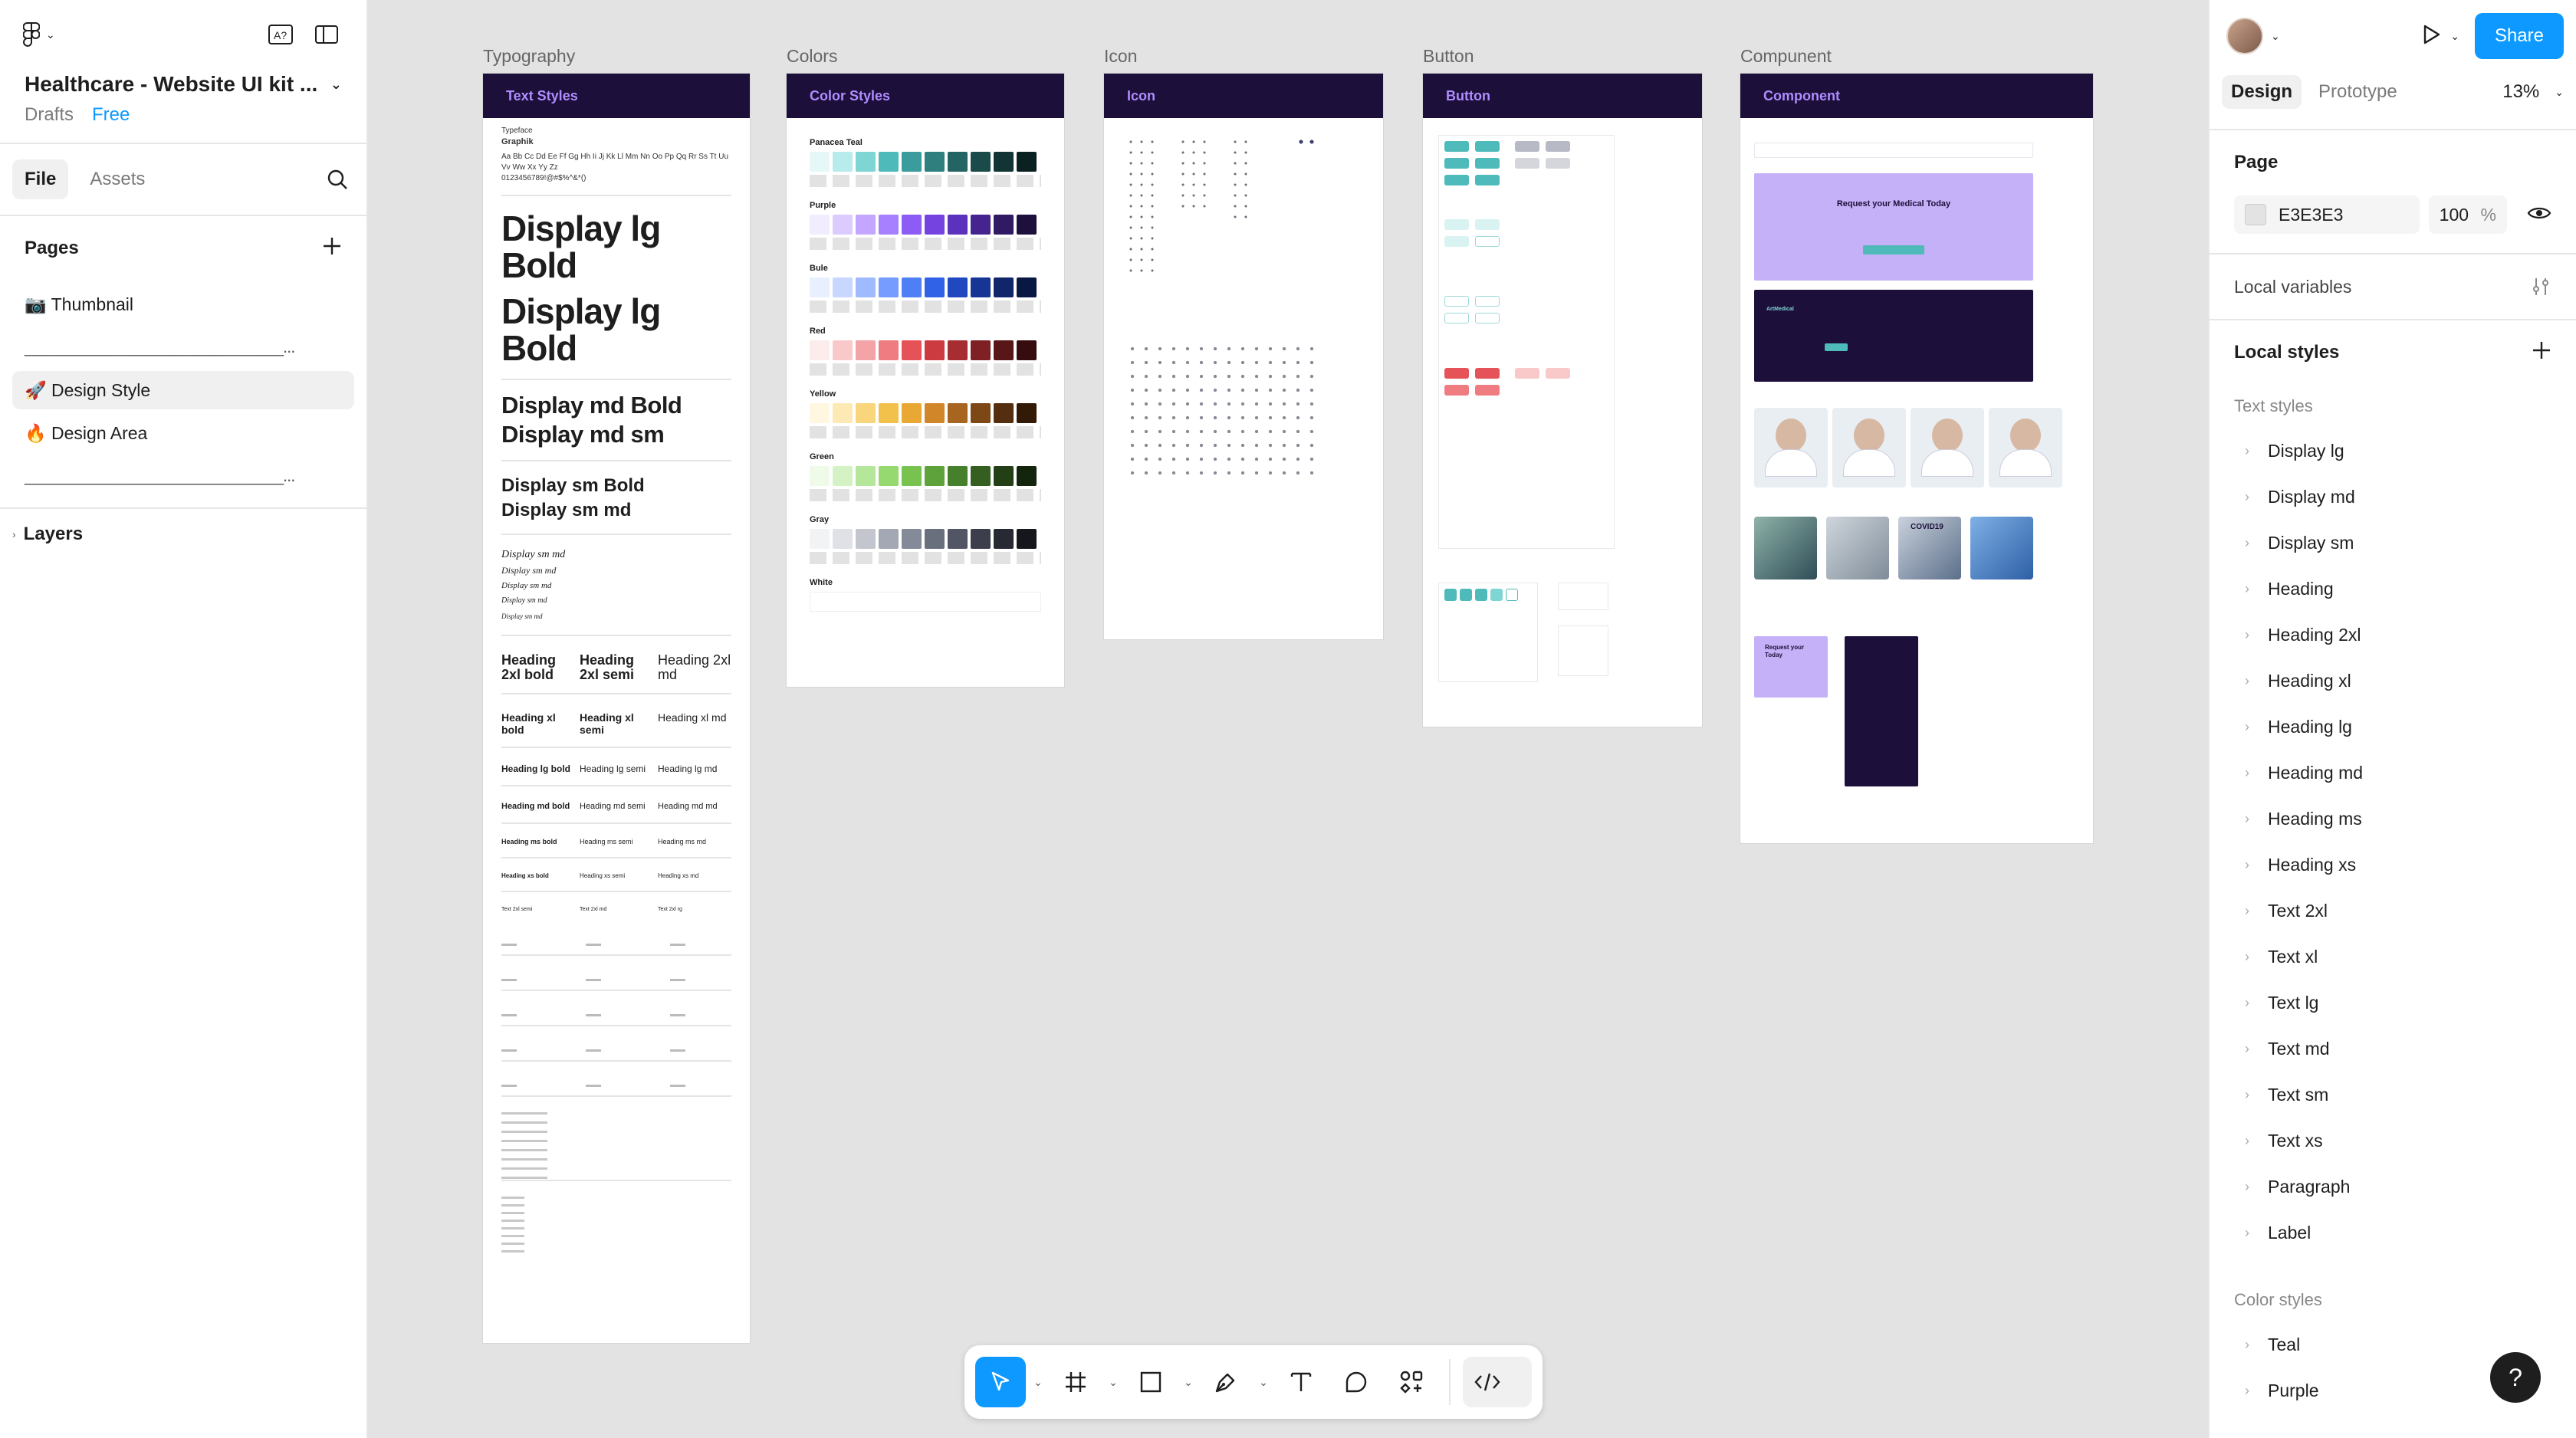 The height and width of the screenshot is (1438, 2576). What do you see at coordinates (2393, 819) in the screenshot?
I see `text-style-item: › Heading ms` at bounding box center [2393, 819].